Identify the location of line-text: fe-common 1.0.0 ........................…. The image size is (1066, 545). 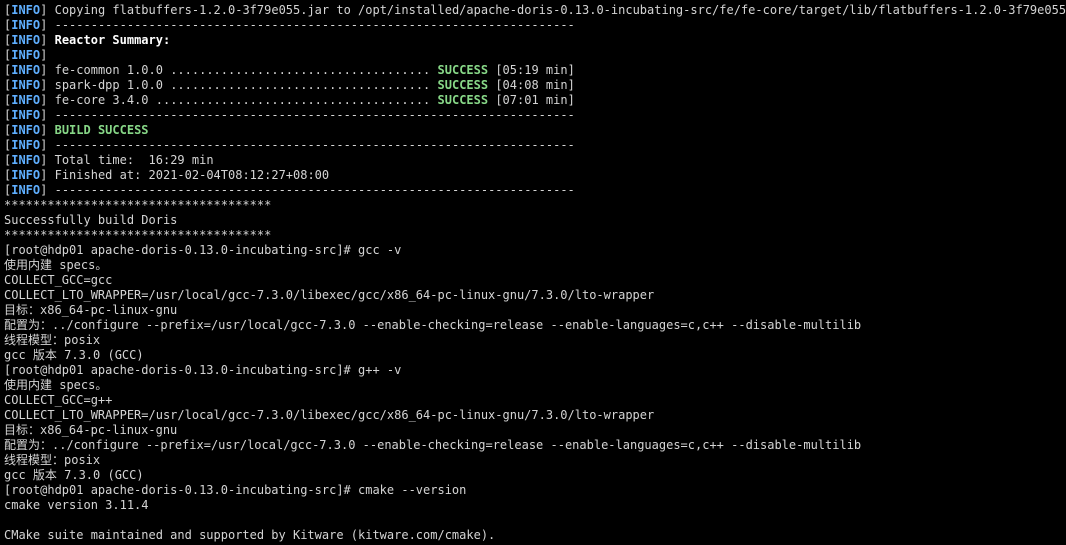
(242, 70).